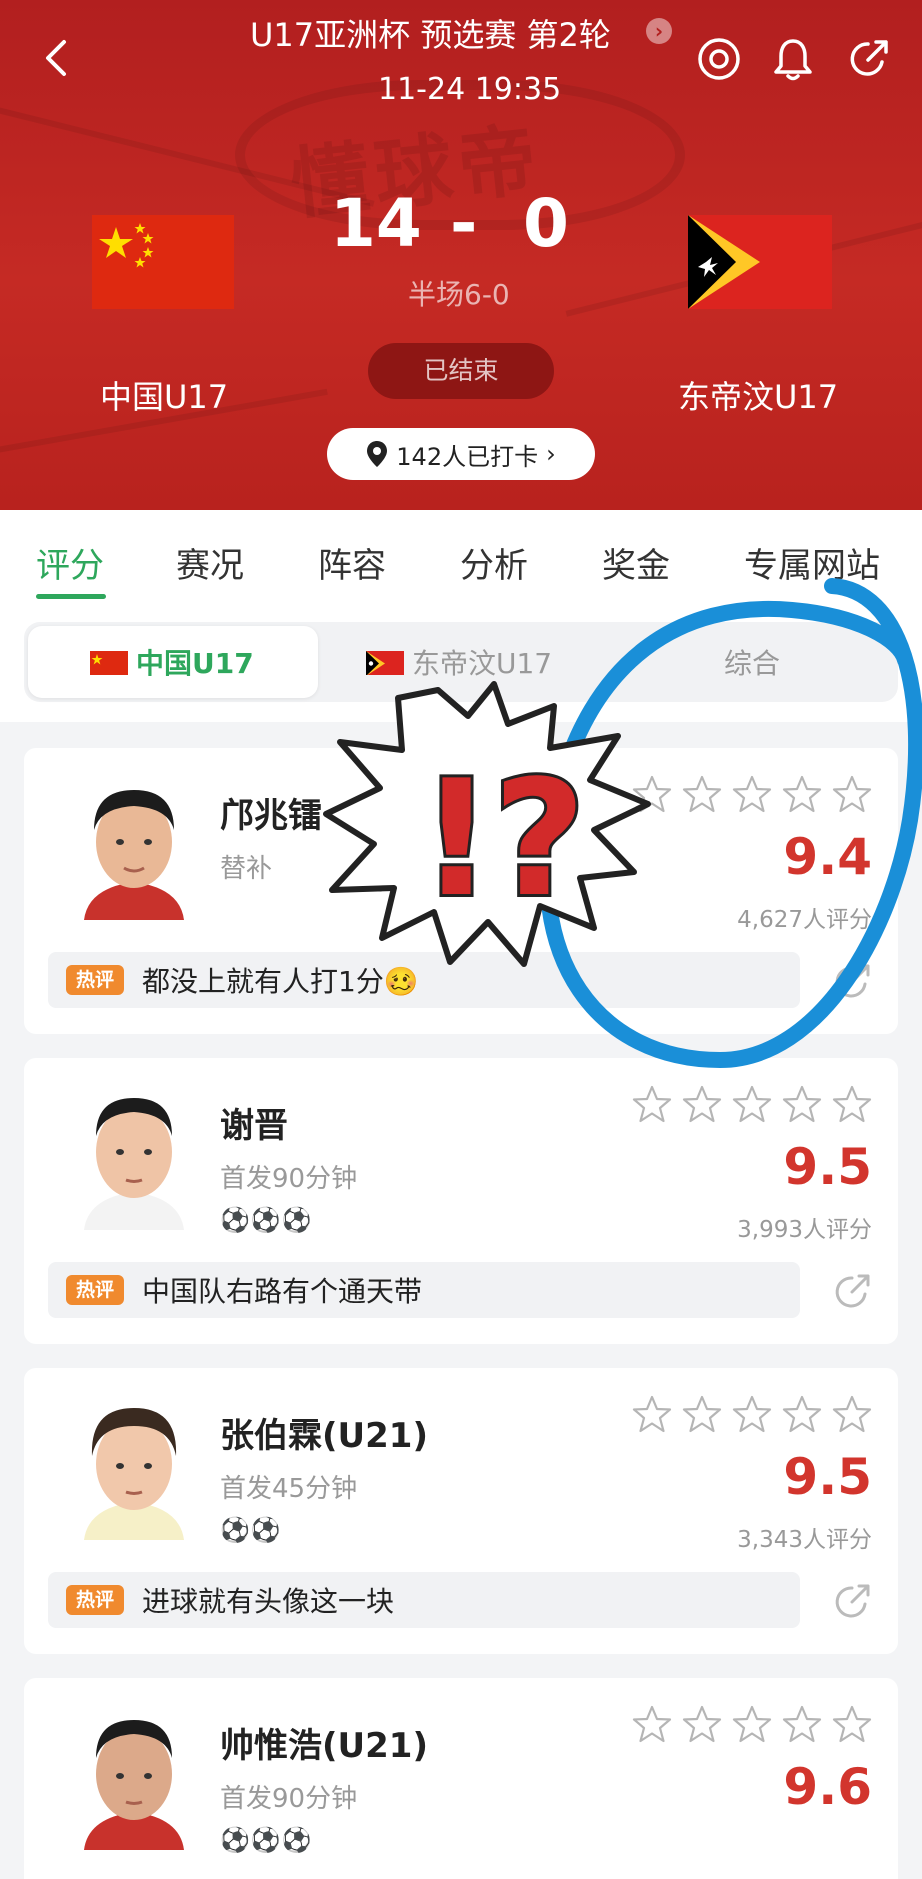 The width and height of the screenshot is (922, 1879). What do you see at coordinates (430, 33) in the screenshot?
I see `match-title: U17亚洲杯 预选赛 第2轮` at bounding box center [430, 33].